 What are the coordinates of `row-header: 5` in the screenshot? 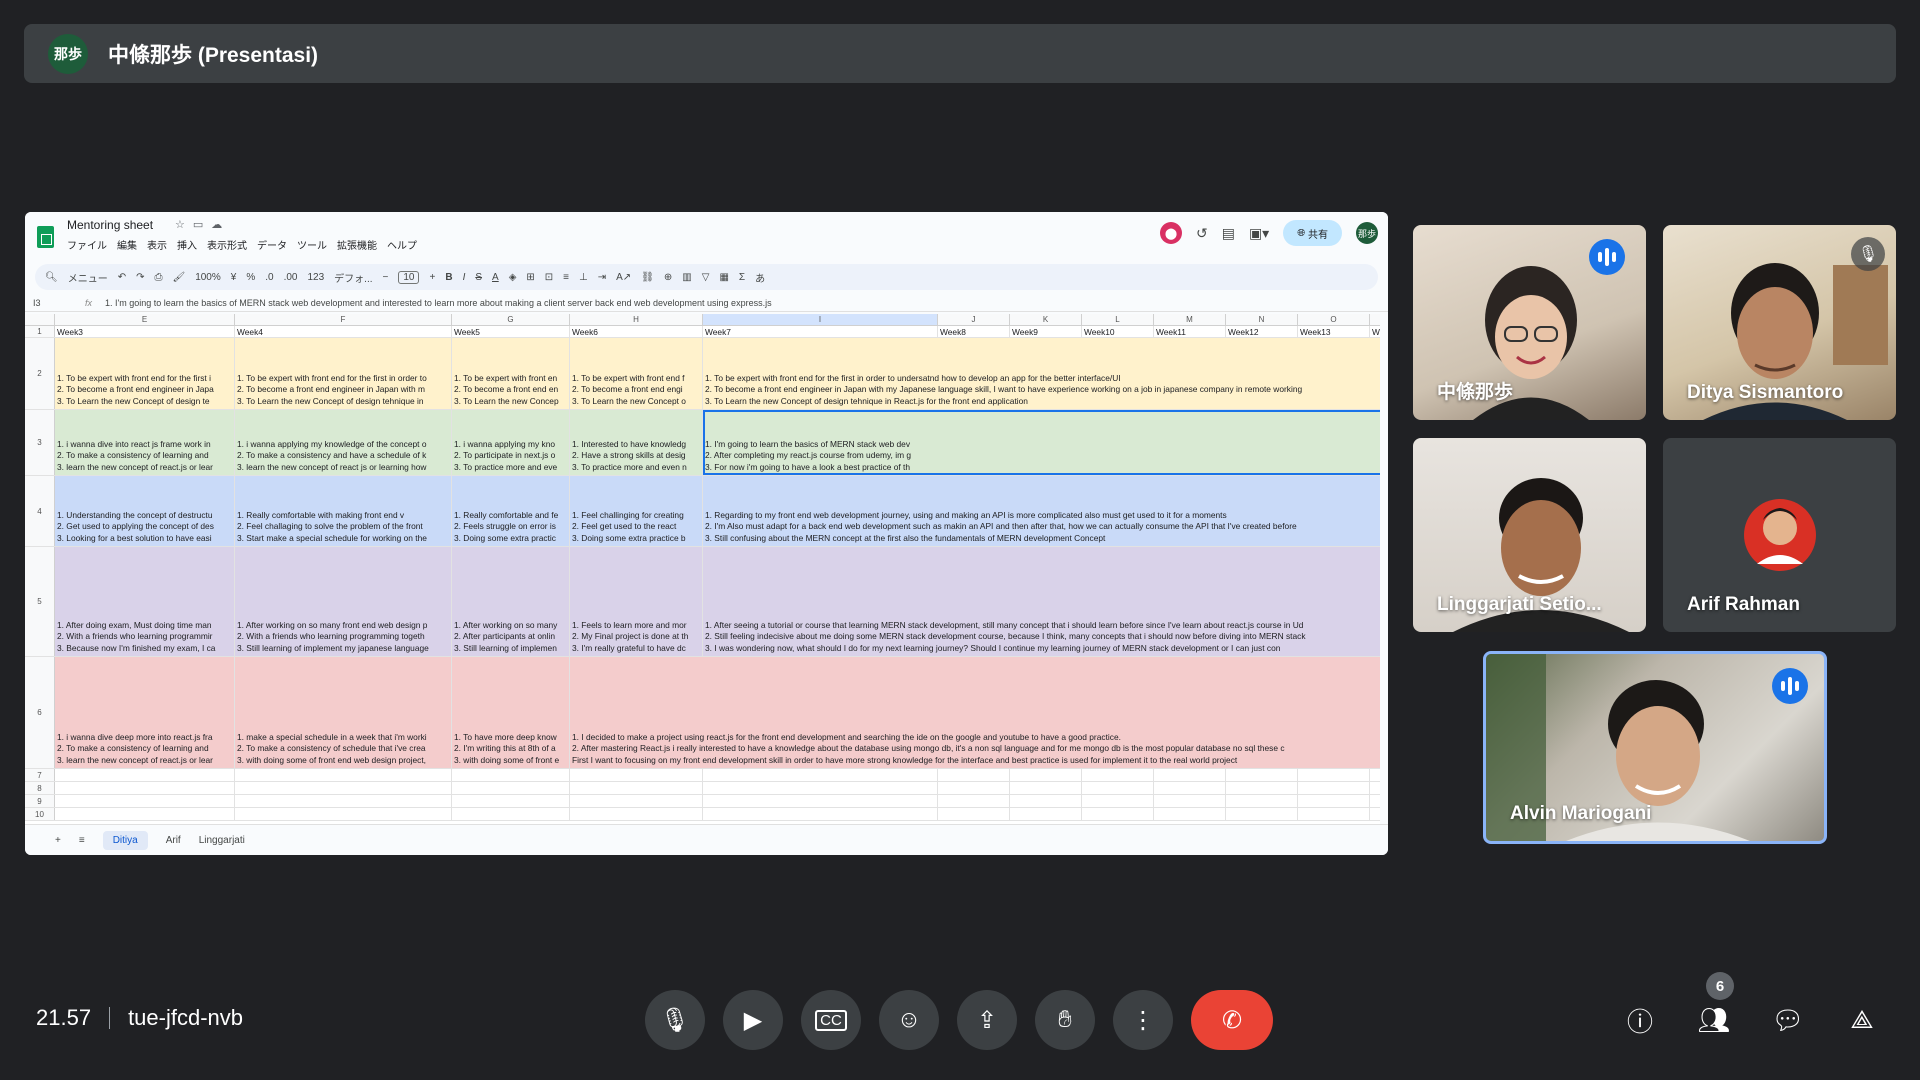 It's located at (40, 601).